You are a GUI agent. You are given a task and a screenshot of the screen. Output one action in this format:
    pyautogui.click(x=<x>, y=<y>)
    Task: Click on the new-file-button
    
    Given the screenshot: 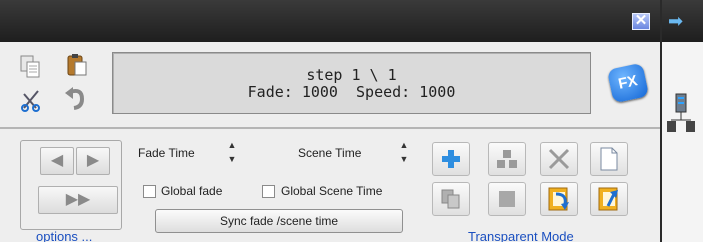 What is the action you would take?
    pyautogui.click(x=609, y=159)
    